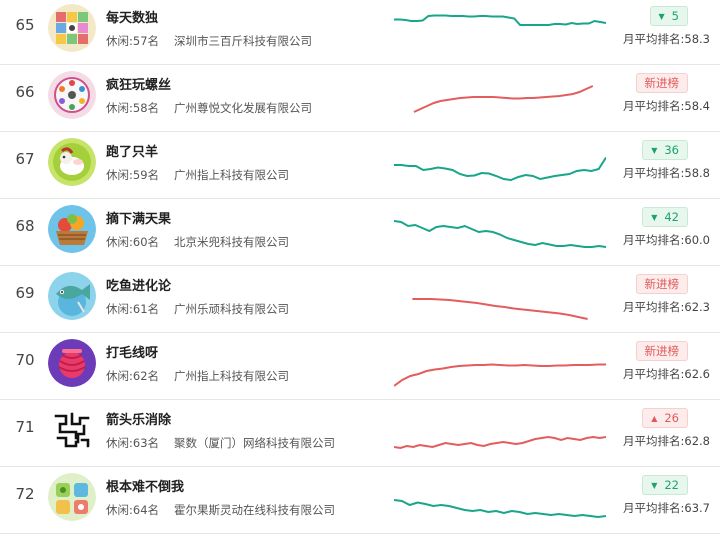 This screenshot has height=538, width=720. What do you see at coordinates (72, 296) in the screenshot?
I see `fish-icon` at bounding box center [72, 296].